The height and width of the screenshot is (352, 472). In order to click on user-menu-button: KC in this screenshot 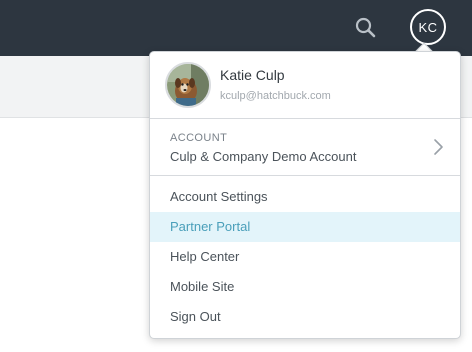, I will do `click(428, 27)`.